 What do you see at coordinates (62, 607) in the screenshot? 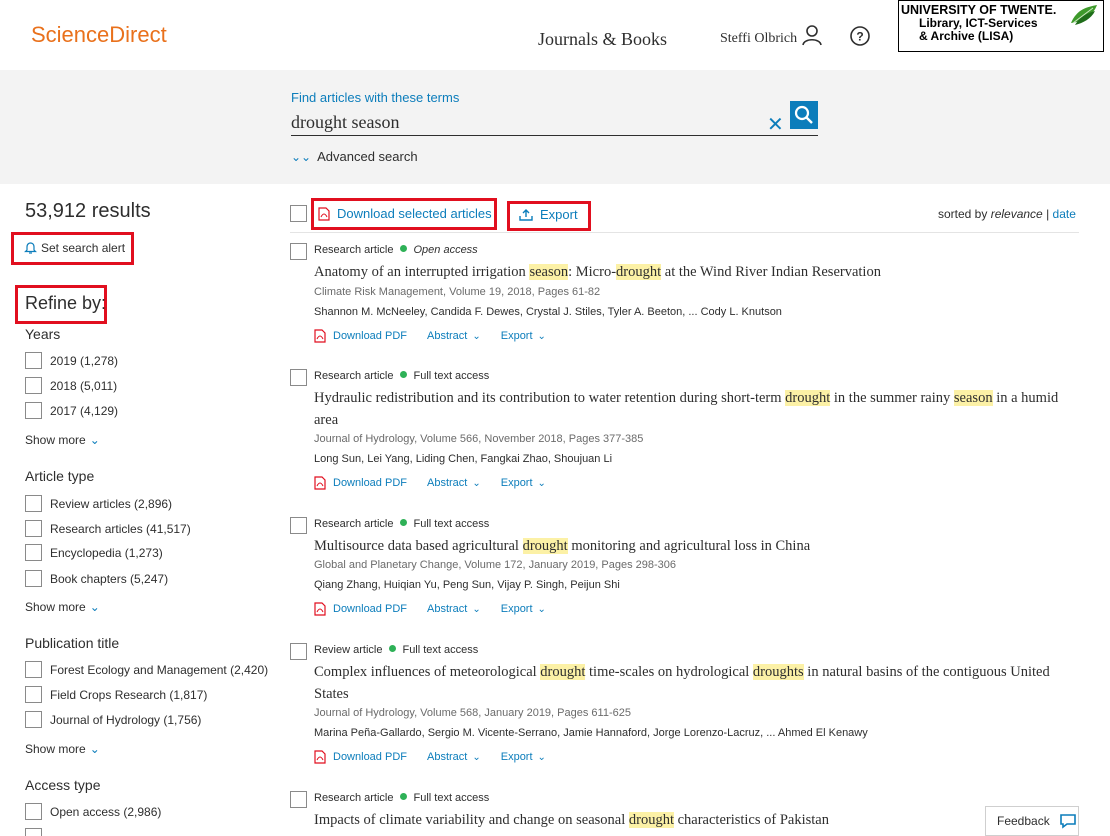
I see `show-more-article-type: Show more ⌄` at bounding box center [62, 607].